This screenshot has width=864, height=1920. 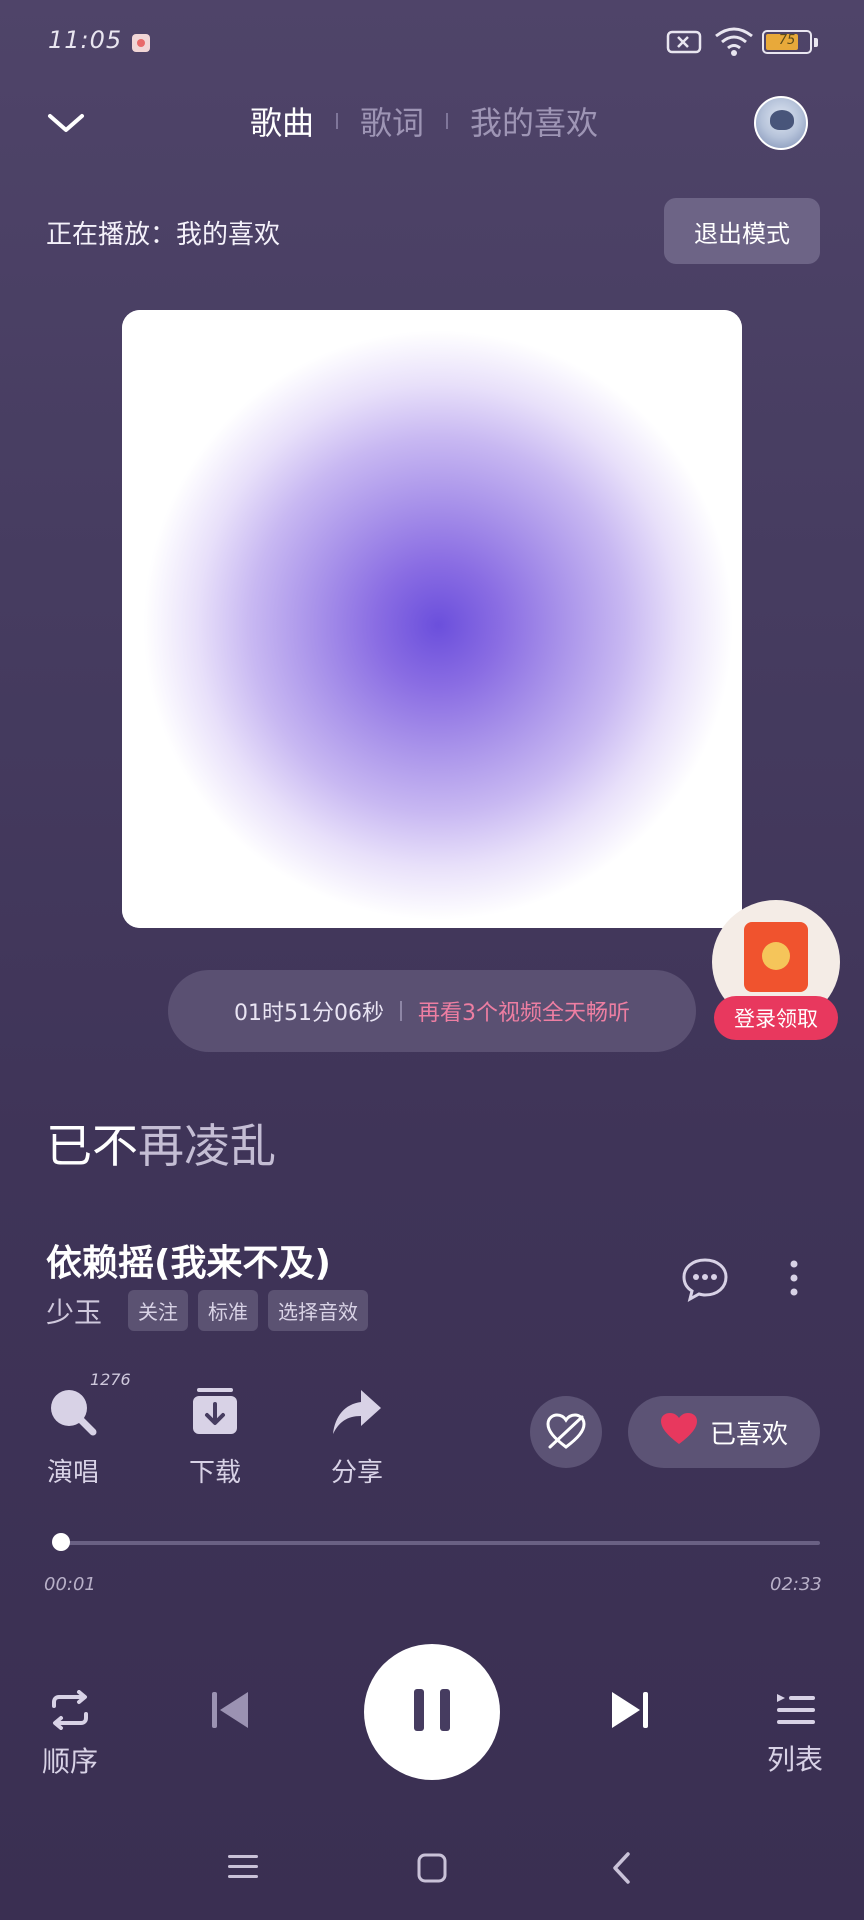 What do you see at coordinates (141, 43) in the screenshot?
I see `notification-icon` at bounding box center [141, 43].